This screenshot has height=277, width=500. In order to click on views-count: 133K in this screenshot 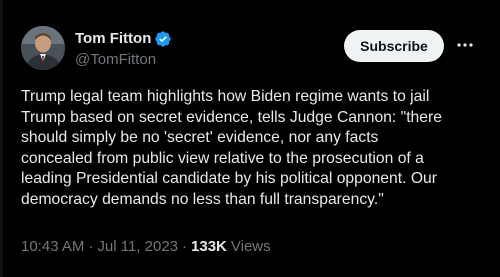, I will do `click(209, 246)`.